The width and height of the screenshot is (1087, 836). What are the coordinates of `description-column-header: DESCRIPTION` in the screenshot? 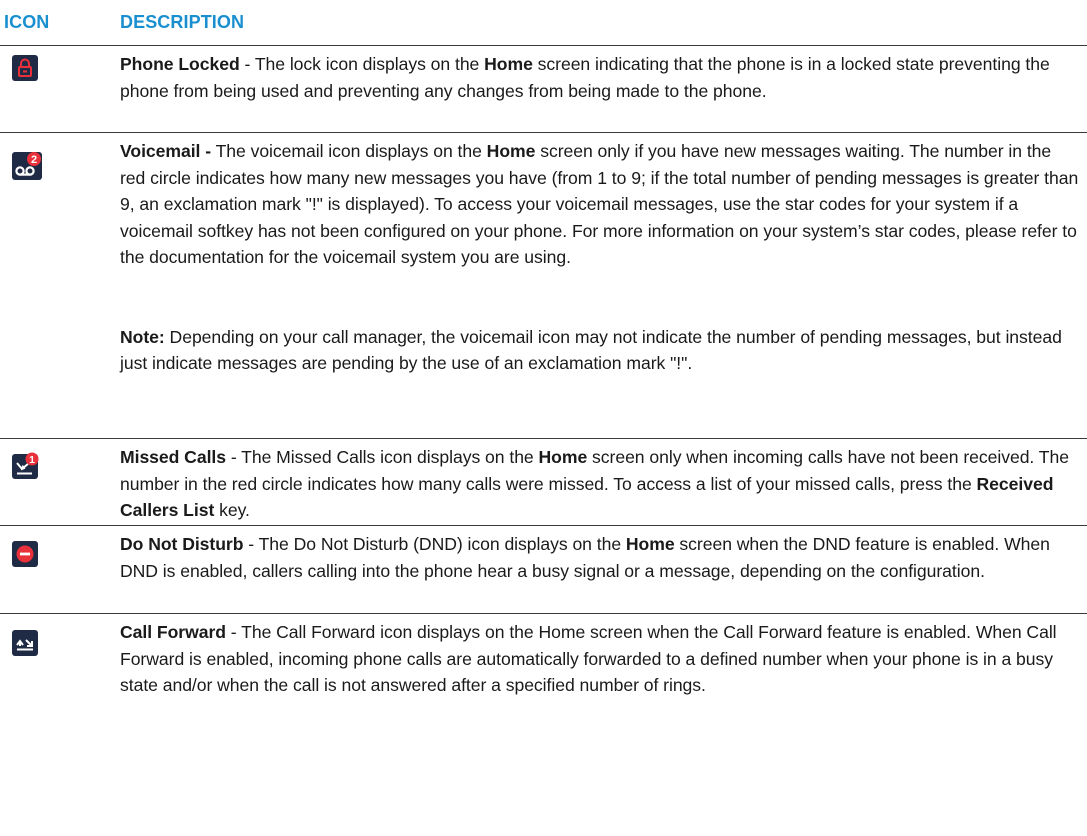 It's located at (182, 22).